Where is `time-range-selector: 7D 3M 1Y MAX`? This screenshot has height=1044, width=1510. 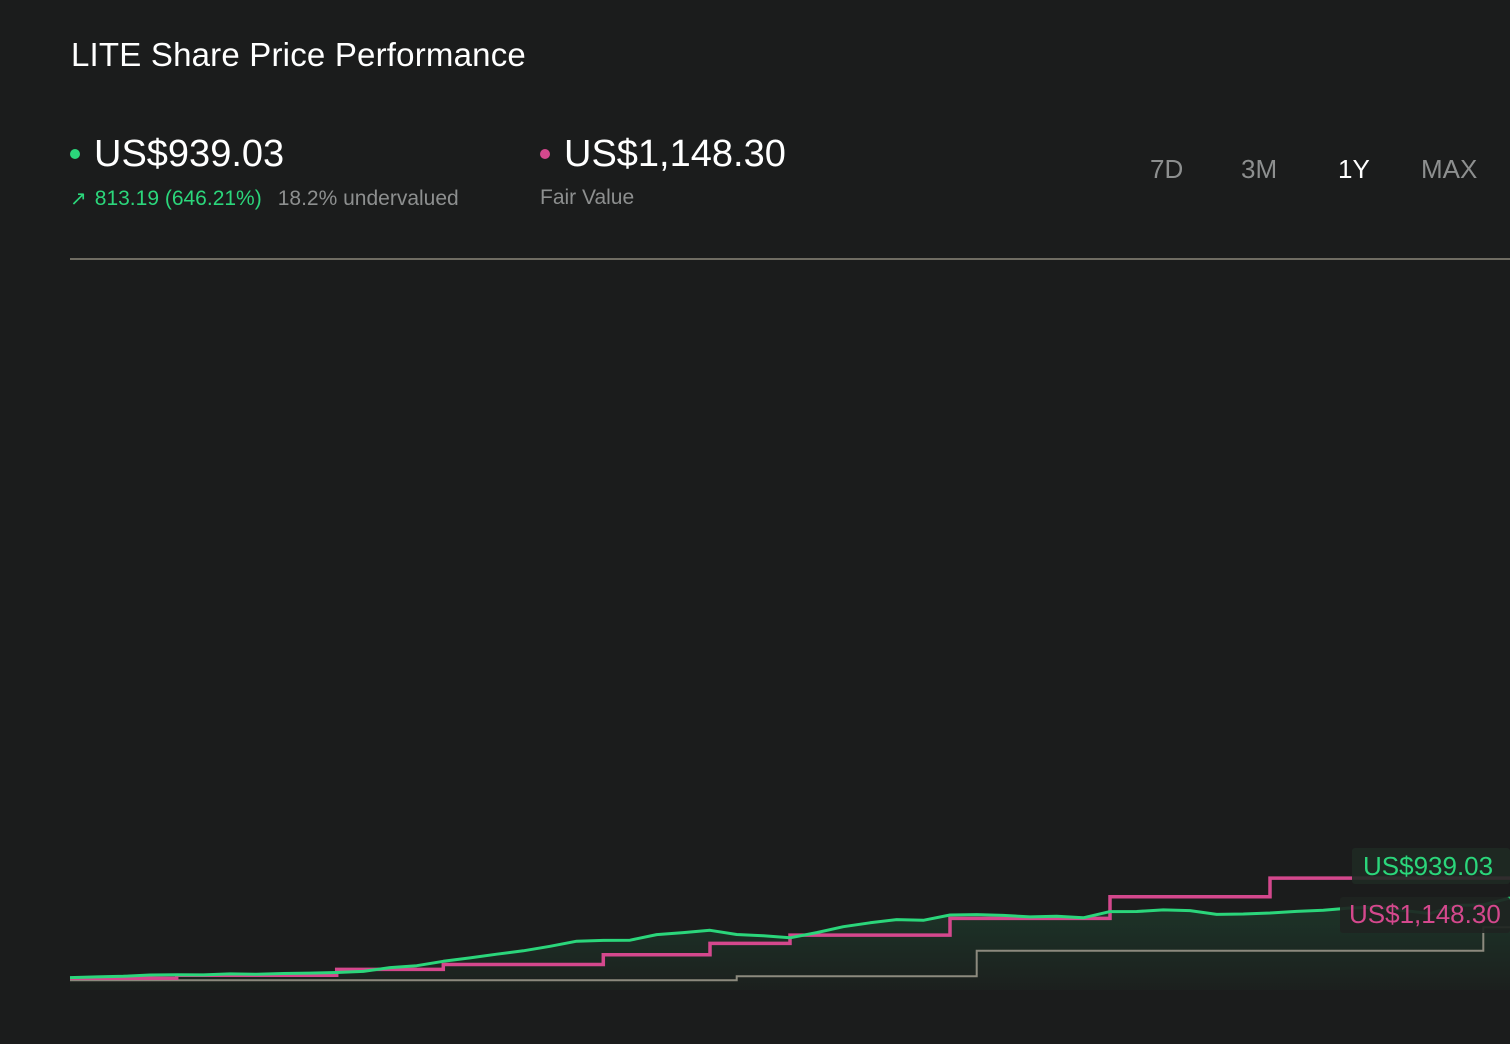 time-range-selector: 7D 3M 1Y MAX is located at coordinates (1315, 174).